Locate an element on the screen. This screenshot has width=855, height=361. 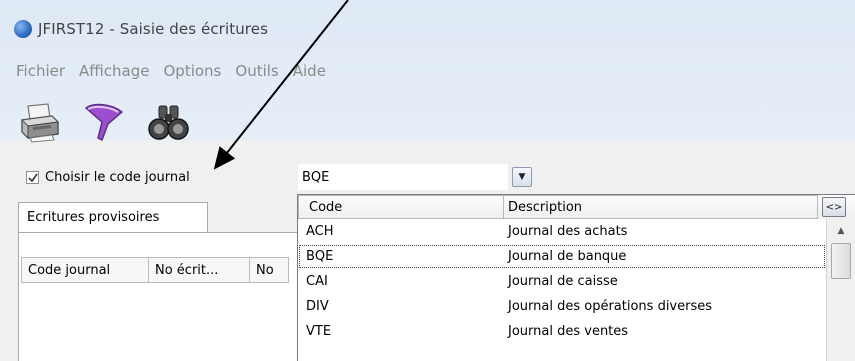
list-item-code: BQE is located at coordinates (320, 256).